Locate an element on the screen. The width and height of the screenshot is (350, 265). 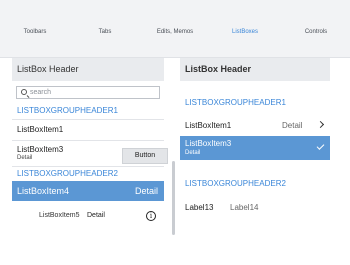
tab-controls: Controls is located at coordinates (316, 32).